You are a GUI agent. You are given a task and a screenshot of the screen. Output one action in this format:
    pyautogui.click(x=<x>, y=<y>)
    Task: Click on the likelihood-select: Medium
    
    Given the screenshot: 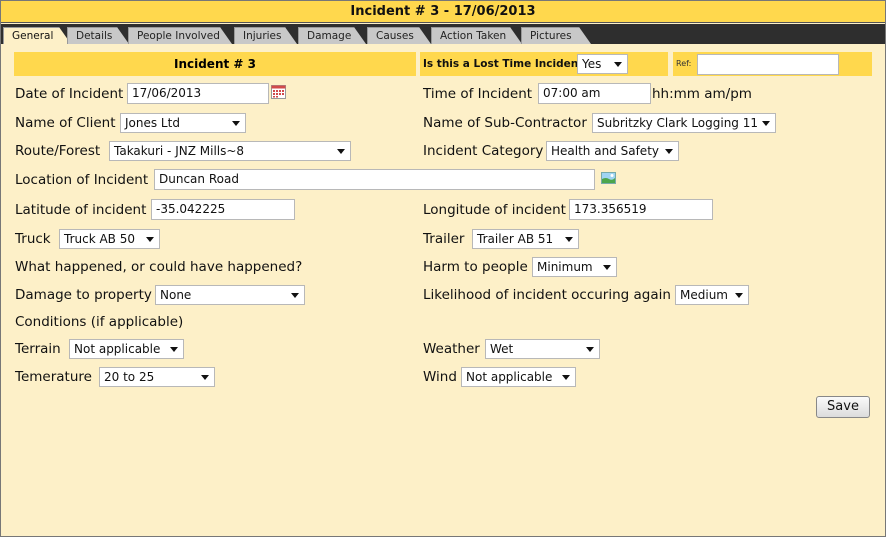 What is the action you would take?
    pyautogui.click(x=712, y=295)
    